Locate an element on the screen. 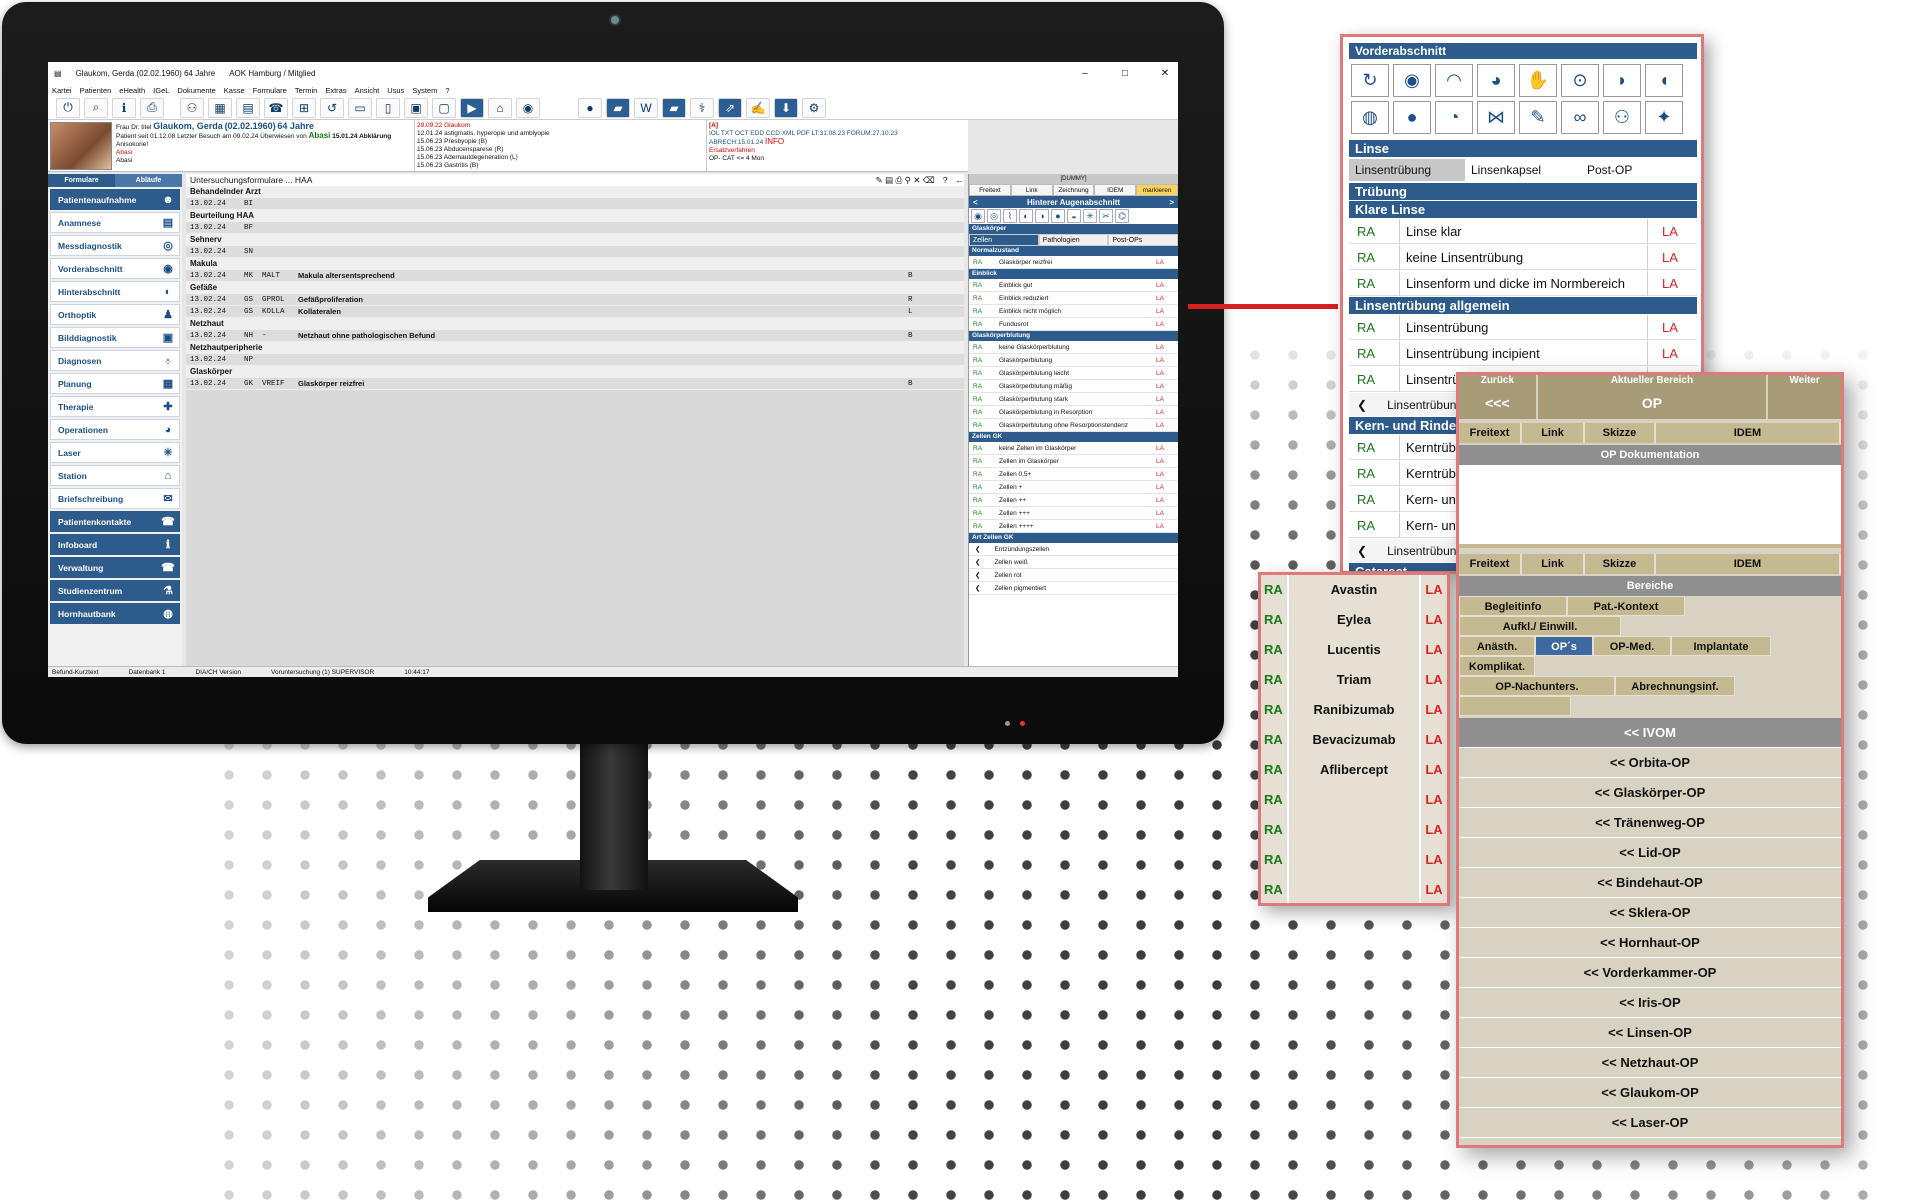 This screenshot has width=1920, height=1200. form-row: 13.02.24 BI is located at coordinates (575, 204).